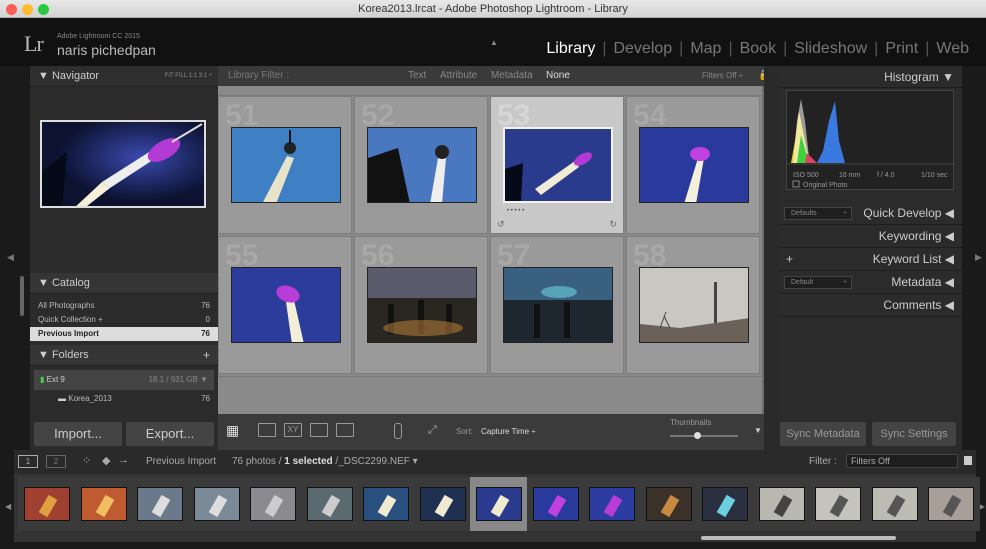  Describe the element at coordinates (512, 76) in the screenshot. I see `filter-tab-metadata: Metadata` at that location.